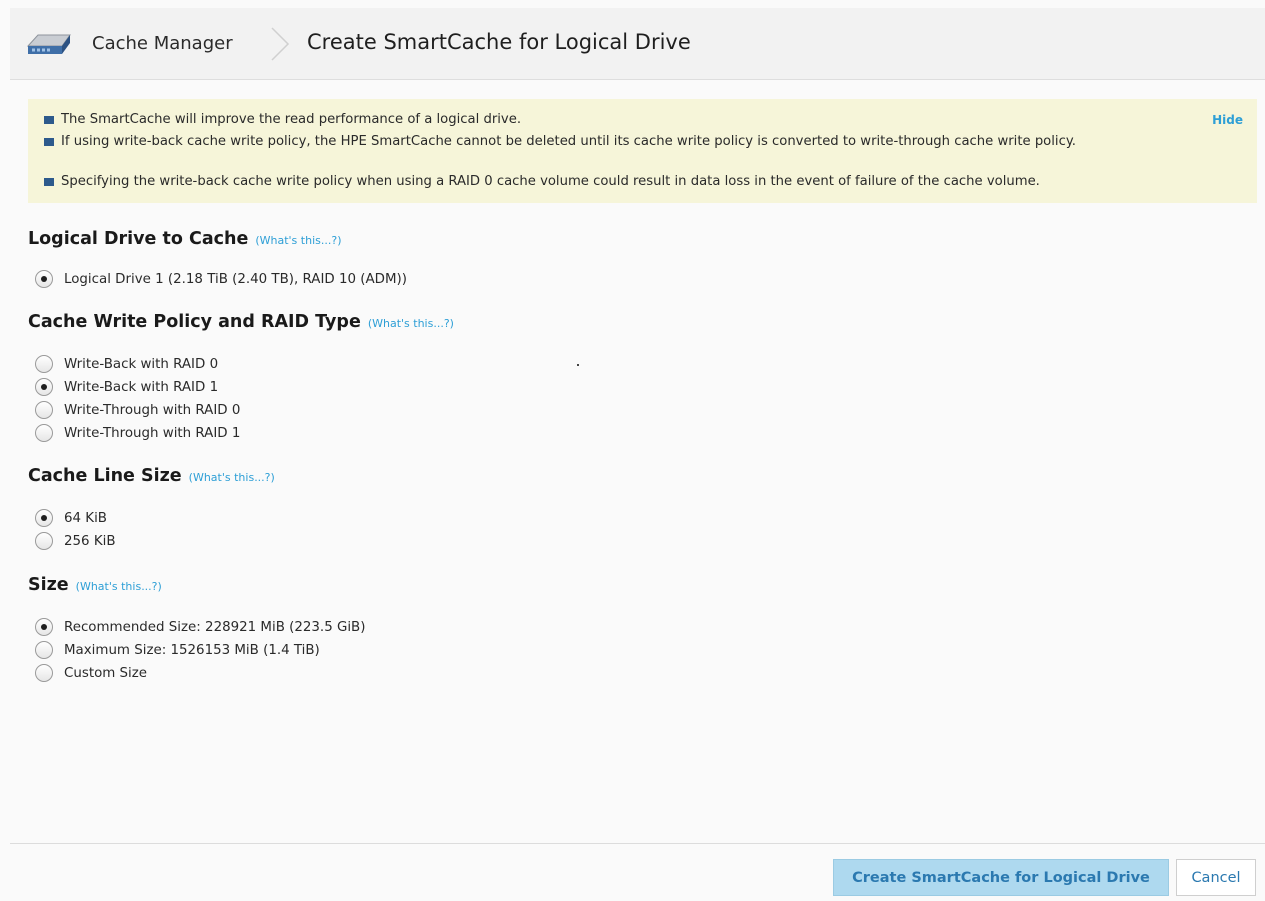 The height and width of the screenshot is (901, 1265). Describe the element at coordinates (75, 541) in the screenshot. I see `radio-line-size-256: 256 KiB` at that location.